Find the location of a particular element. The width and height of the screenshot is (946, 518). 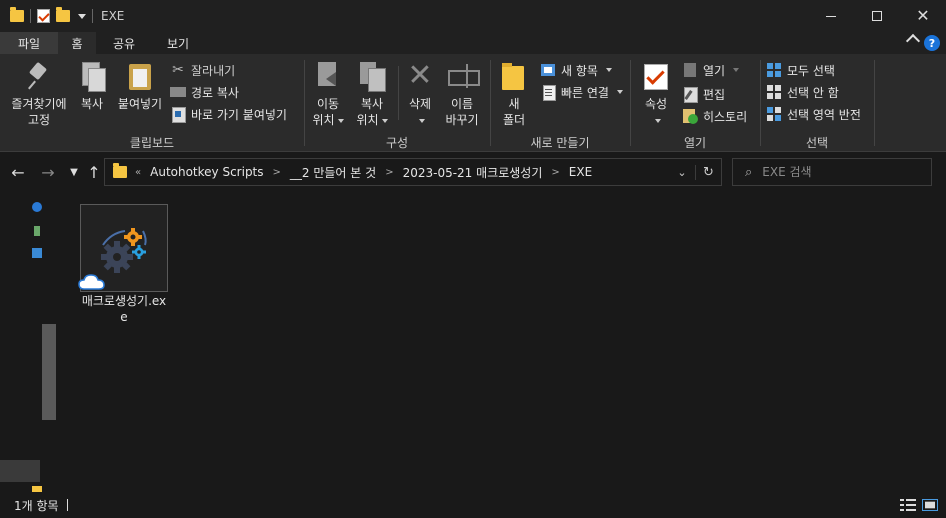

copy-button: 복사 is located at coordinates (92, 86).